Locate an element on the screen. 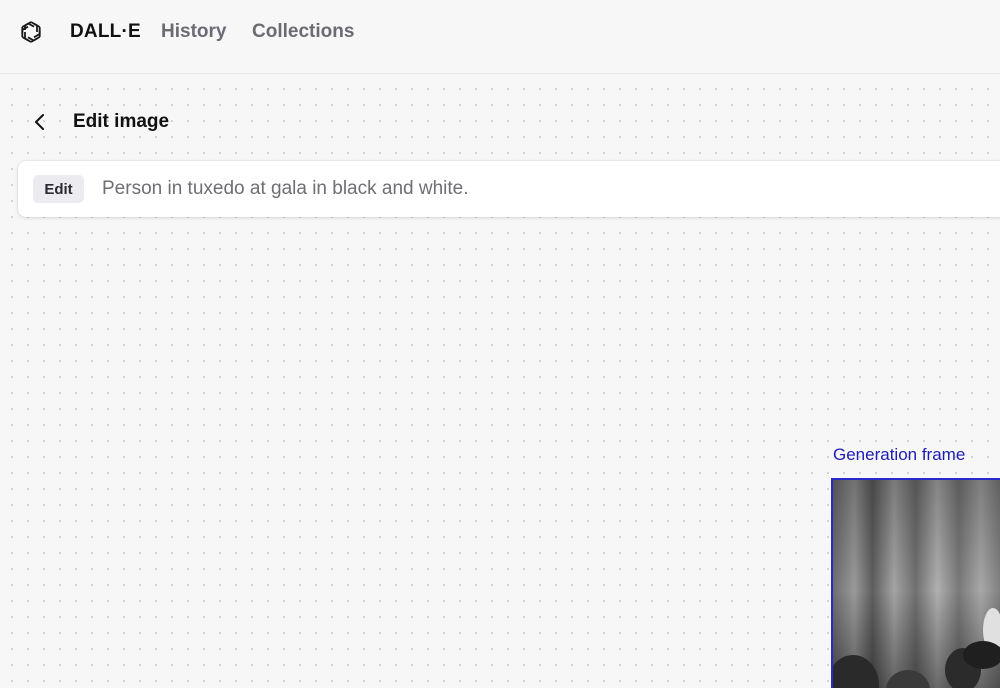  generation-frame is located at coordinates (915, 583).